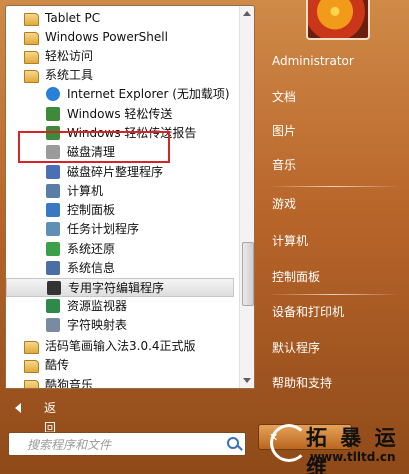 The width and height of the screenshot is (409, 474). I want to click on defragmenter-icon, so click(53, 172).